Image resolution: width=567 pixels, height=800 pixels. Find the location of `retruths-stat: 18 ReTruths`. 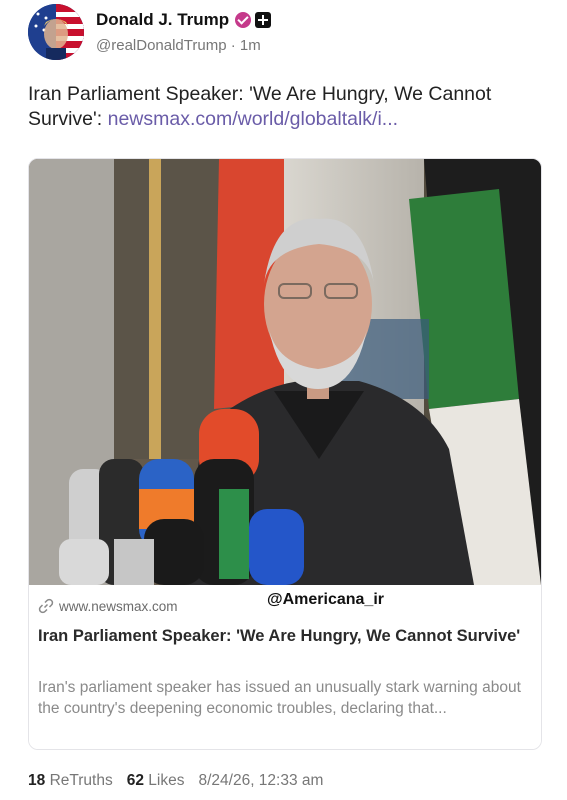

retruths-stat: 18 ReTruths is located at coordinates (70, 781).